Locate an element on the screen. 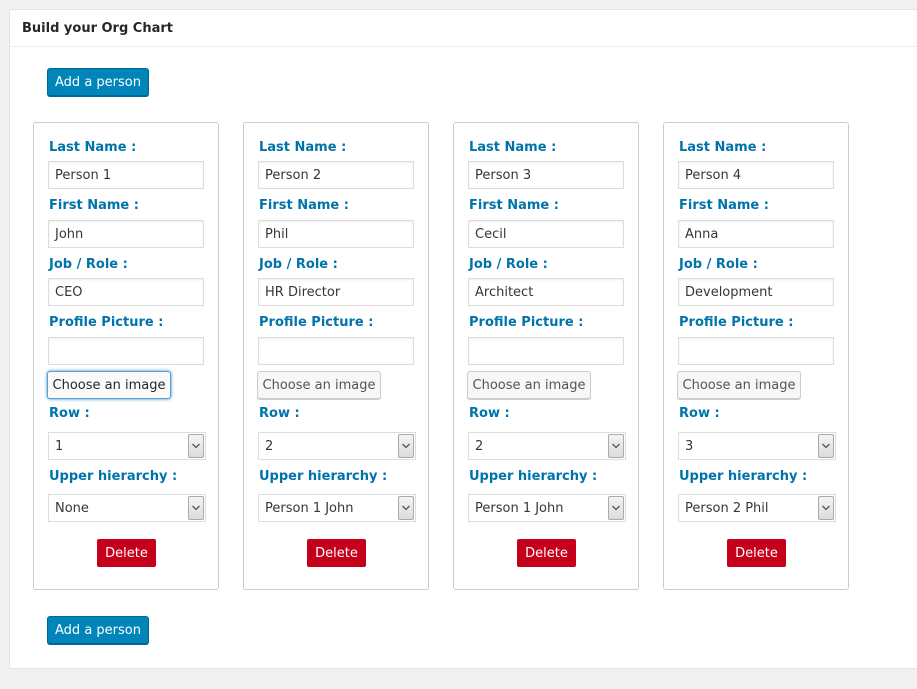 This screenshot has width=917, height=689. upper-hierarchy-value: Person 2 Phil is located at coordinates (727, 508).